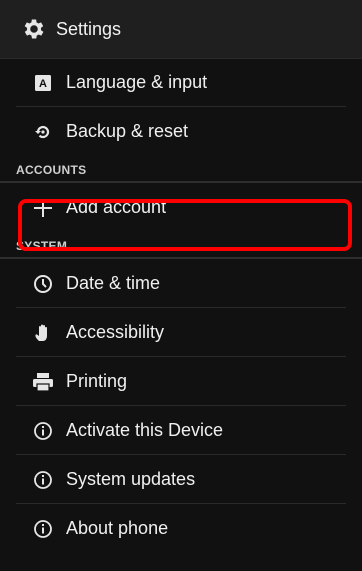  I want to click on section-header-accounts: ACCOUNTS, so click(181, 169).